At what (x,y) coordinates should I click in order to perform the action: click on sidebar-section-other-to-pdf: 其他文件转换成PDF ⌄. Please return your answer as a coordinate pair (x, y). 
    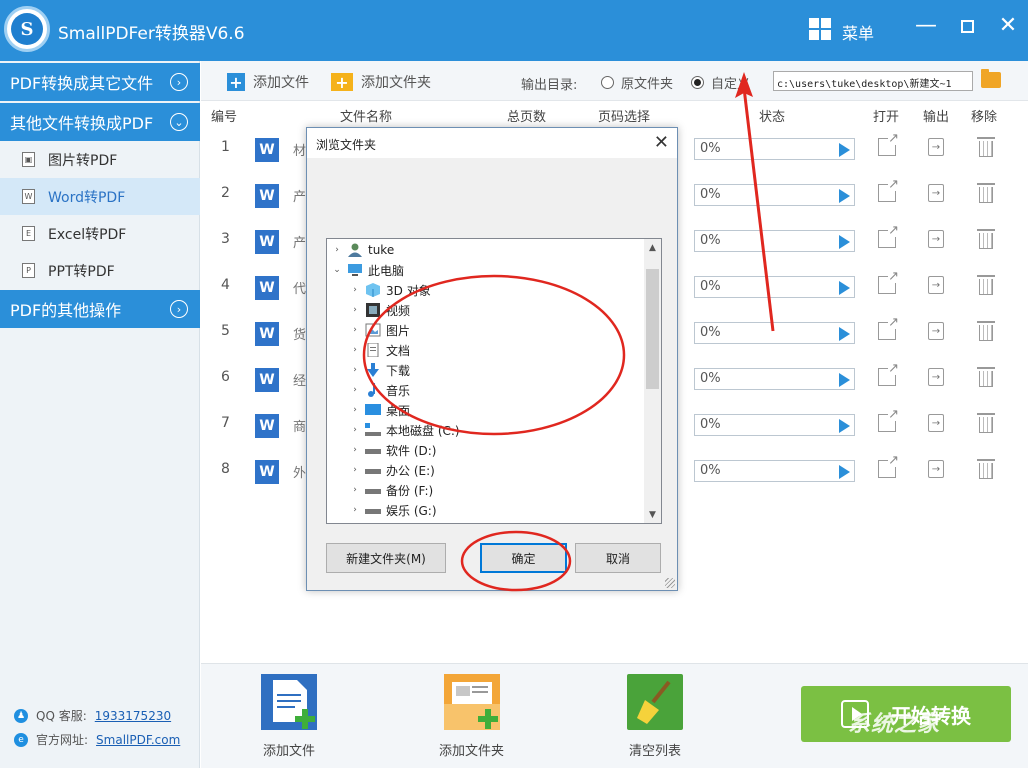
    Looking at the image, I should click on (100, 122).